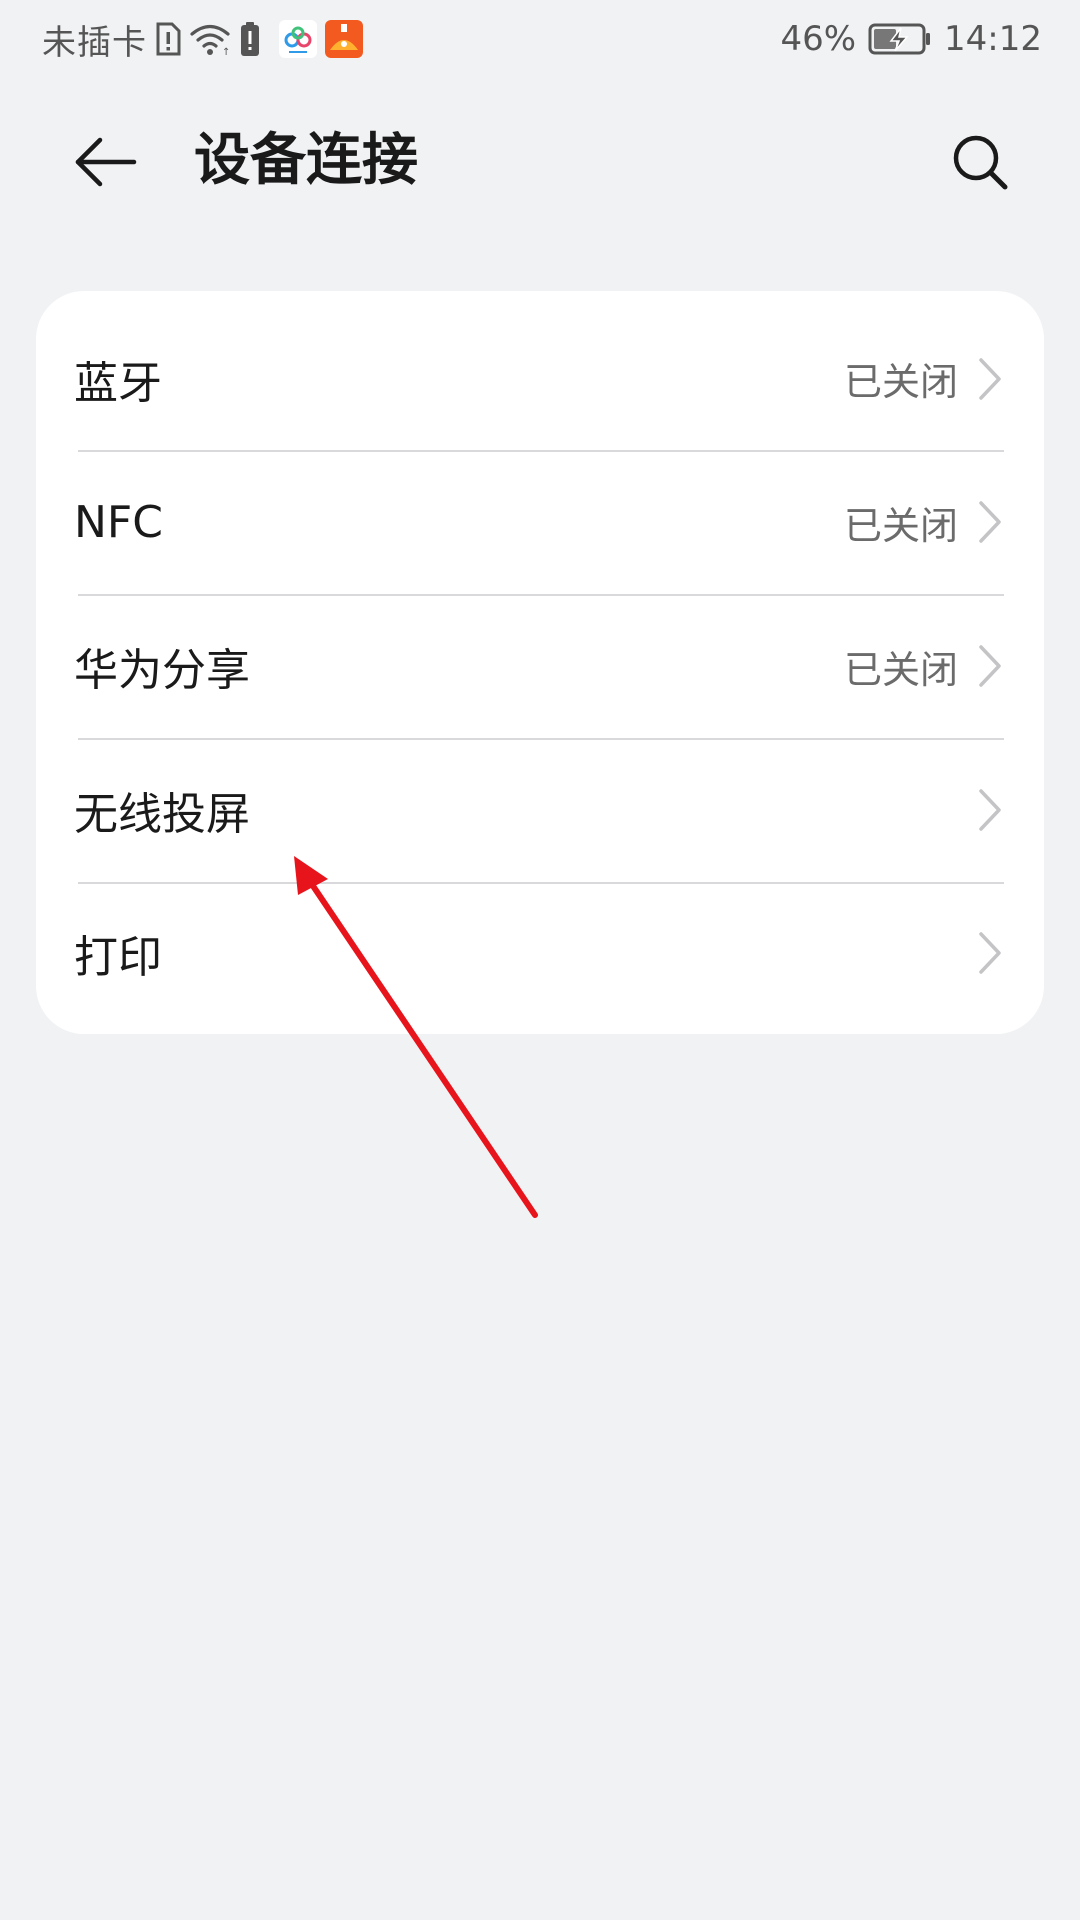 Image resolution: width=1080 pixels, height=1920 pixels. Describe the element at coordinates (899, 39) in the screenshot. I see `battery-charging-icon` at that location.